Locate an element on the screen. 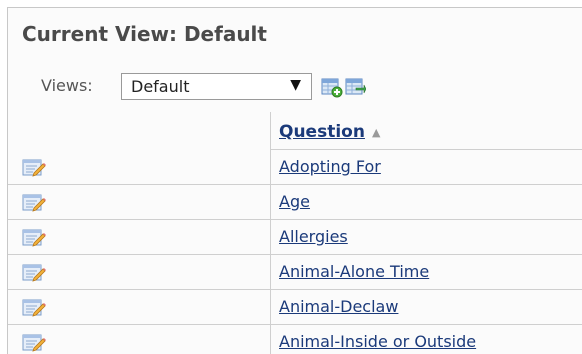 The height and width of the screenshot is (354, 582). question-cell: Adopting For is located at coordinates (426, 167).